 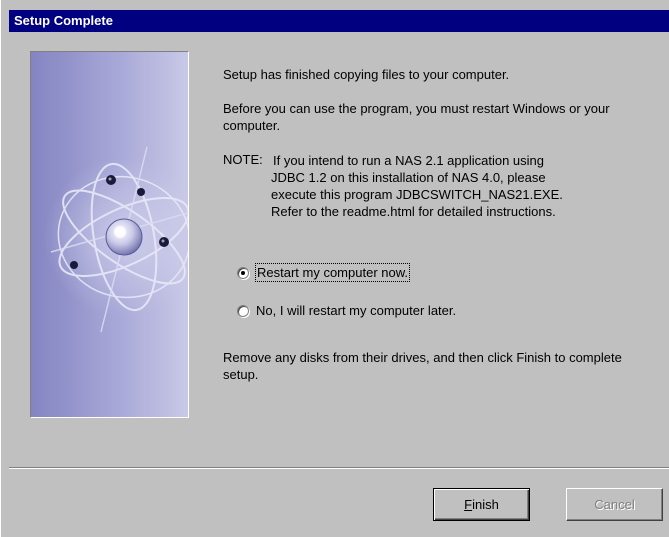 I want to click on restart-now-option: Restart my computer now., so click(x=323, y=272).